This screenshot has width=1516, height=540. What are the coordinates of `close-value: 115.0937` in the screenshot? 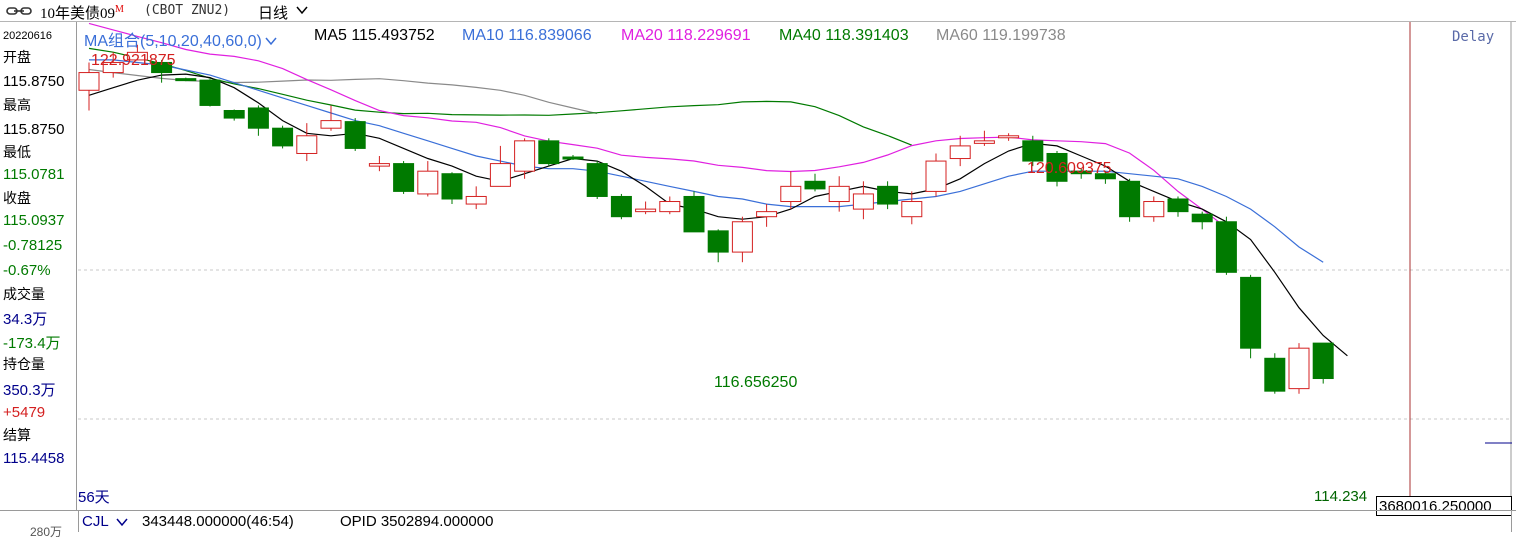 It's located at (34, 220).